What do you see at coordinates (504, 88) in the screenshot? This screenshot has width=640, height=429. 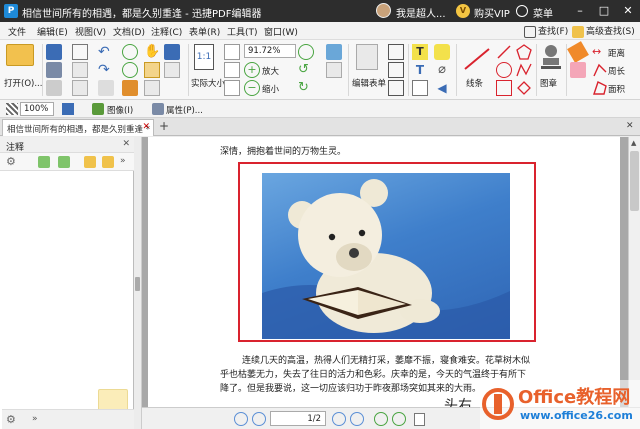 I see `rectangle-icon` at bounding box center [504, 88].